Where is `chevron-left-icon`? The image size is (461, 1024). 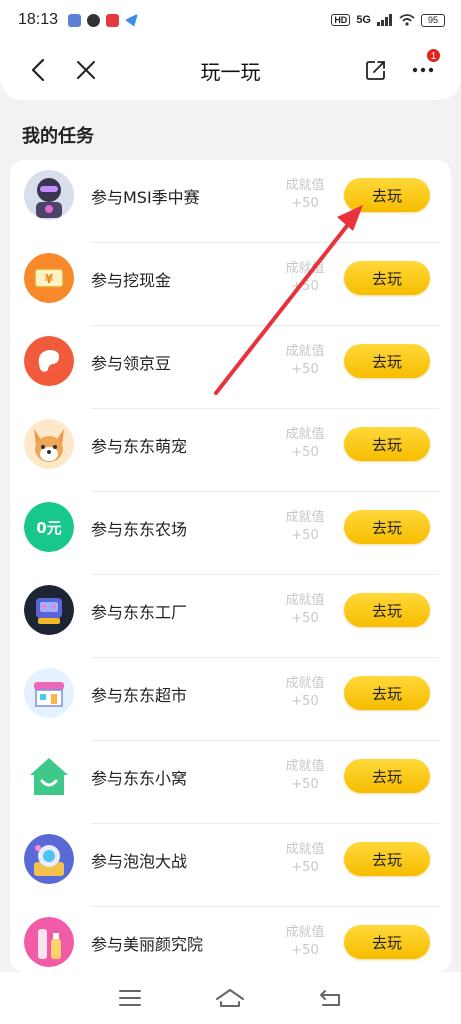
chevron-left-icon is located at coordinates (38, 70).